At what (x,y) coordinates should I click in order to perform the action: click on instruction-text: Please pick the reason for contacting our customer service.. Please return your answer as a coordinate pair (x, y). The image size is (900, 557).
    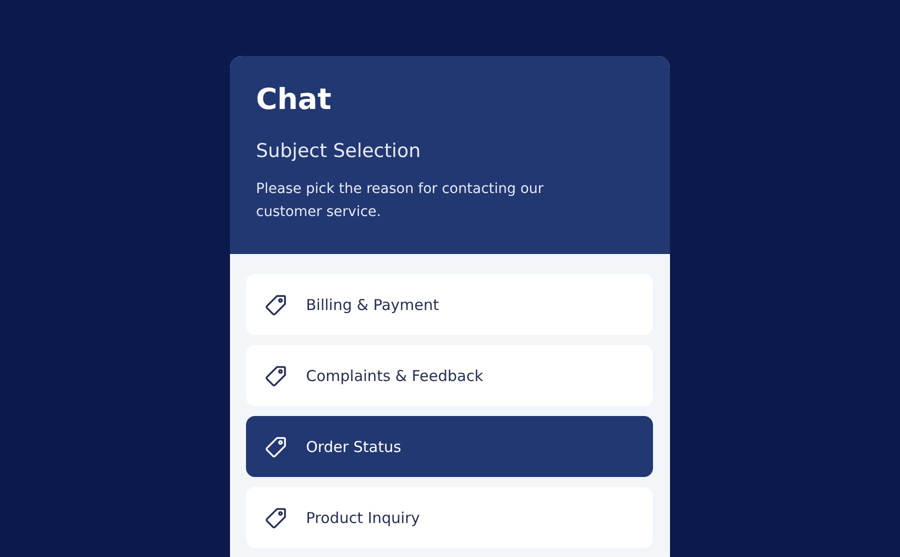
    Looking at the image, I should click on (400, 201).